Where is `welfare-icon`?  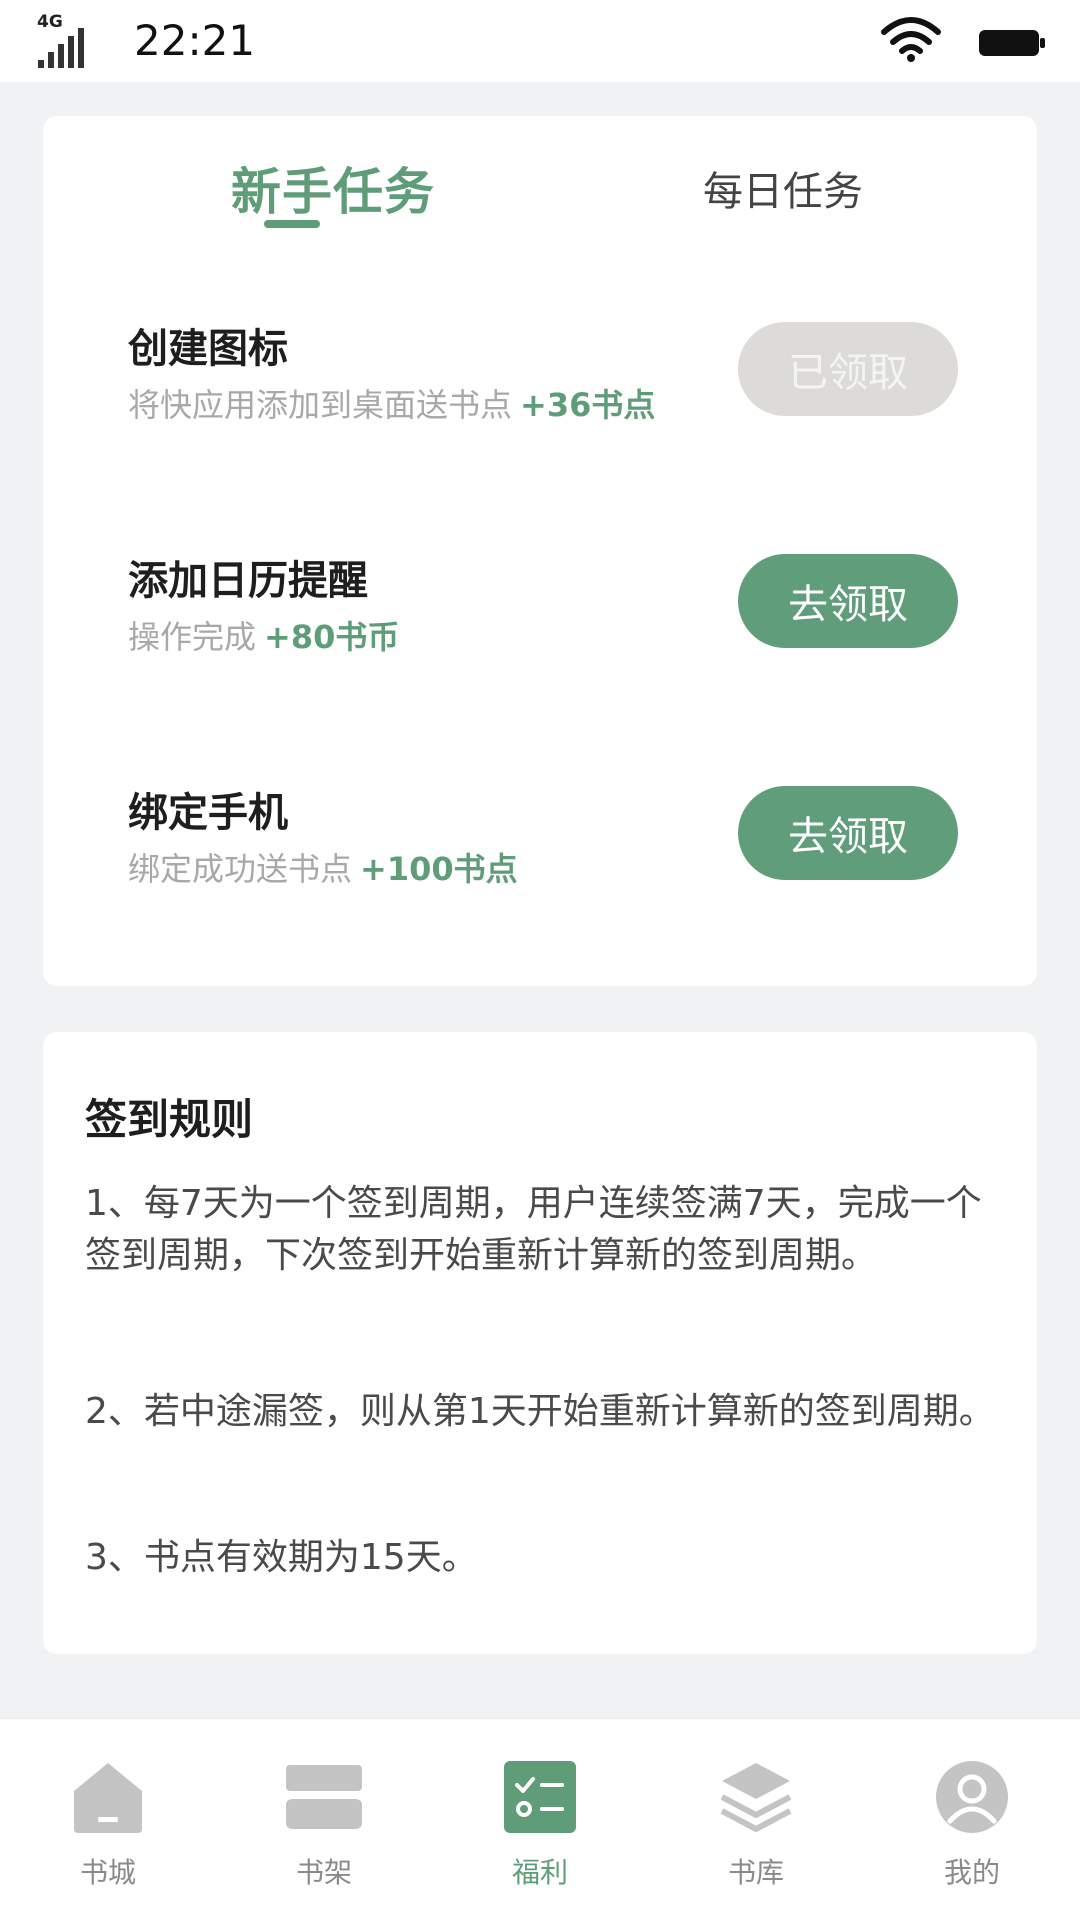
welfare-icon is located at coordinates (540, 1797).